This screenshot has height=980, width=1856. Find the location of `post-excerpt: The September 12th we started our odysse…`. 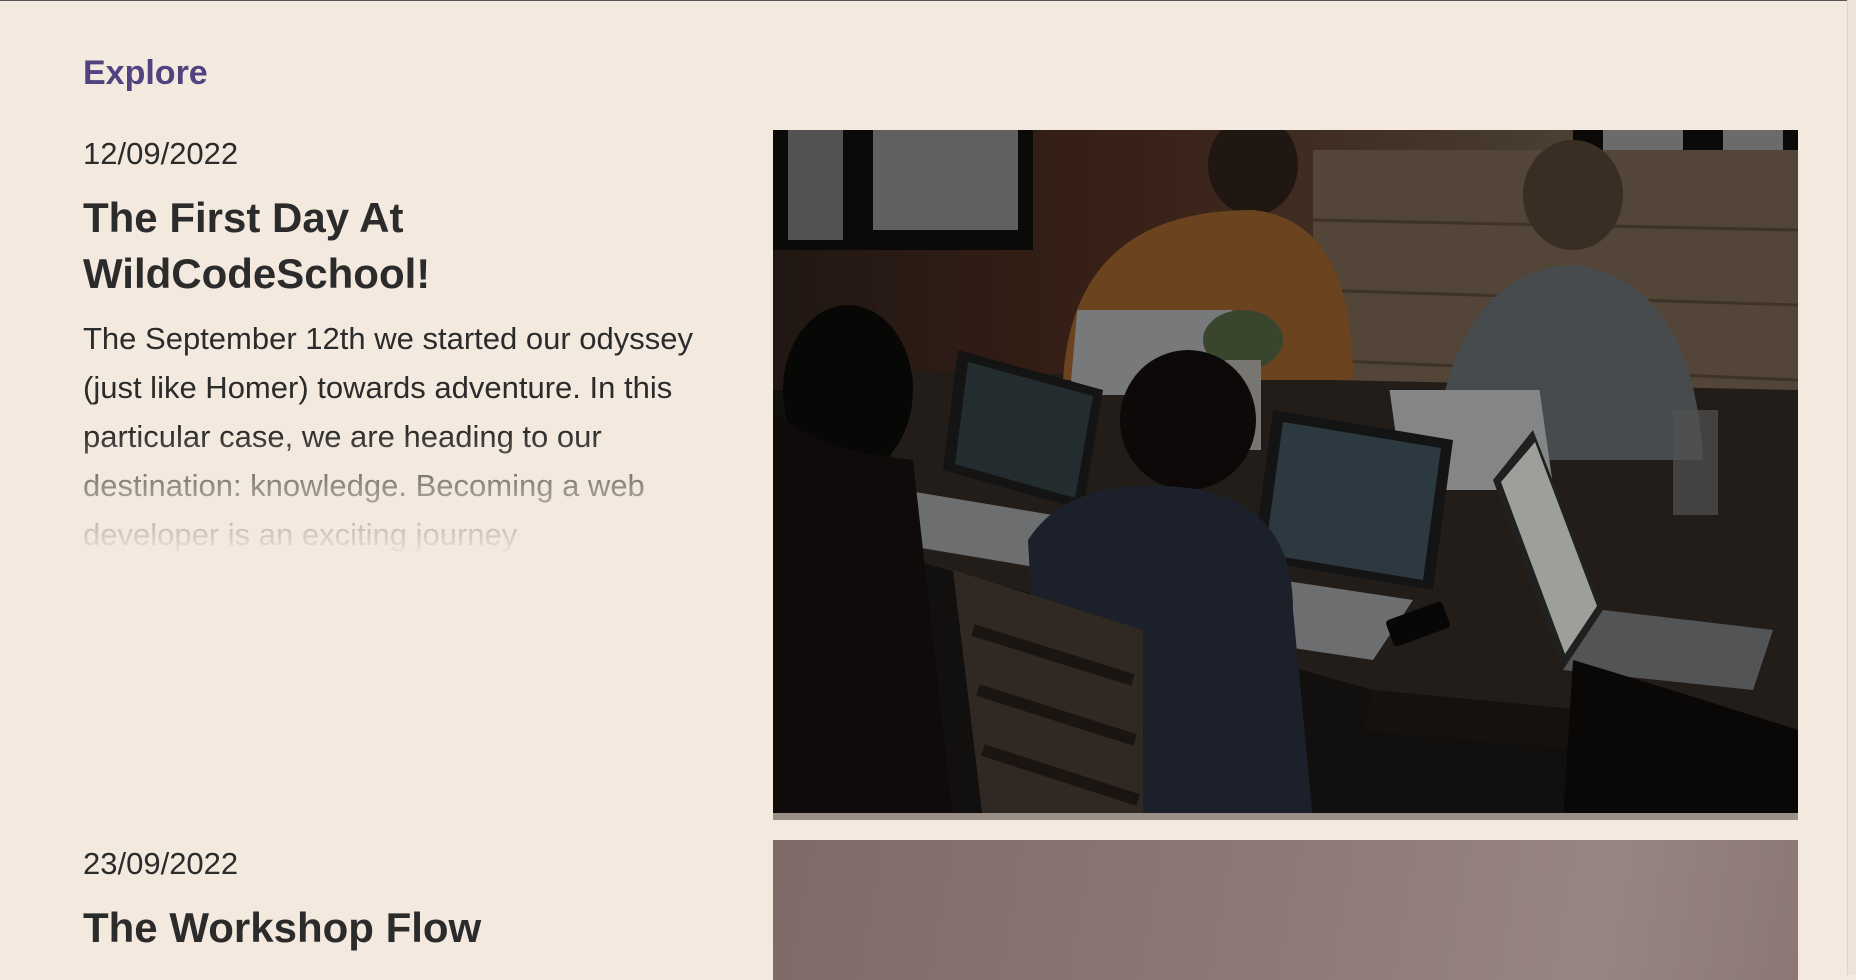

post-excerpt: The September 12th we started our odysse… is located at coordinates (388, 436).